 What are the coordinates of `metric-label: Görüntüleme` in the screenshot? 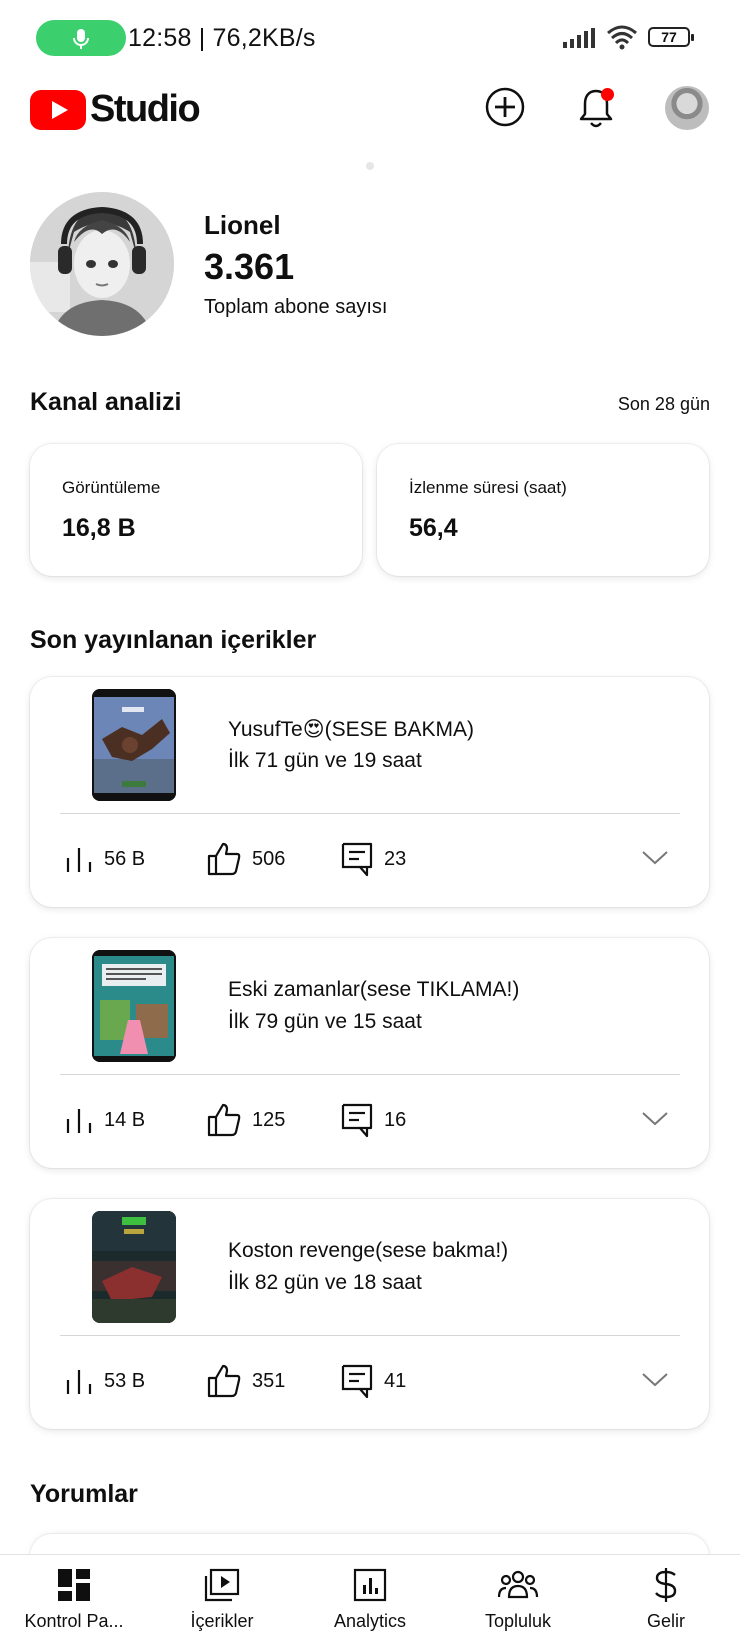 It's located at (111, 487).